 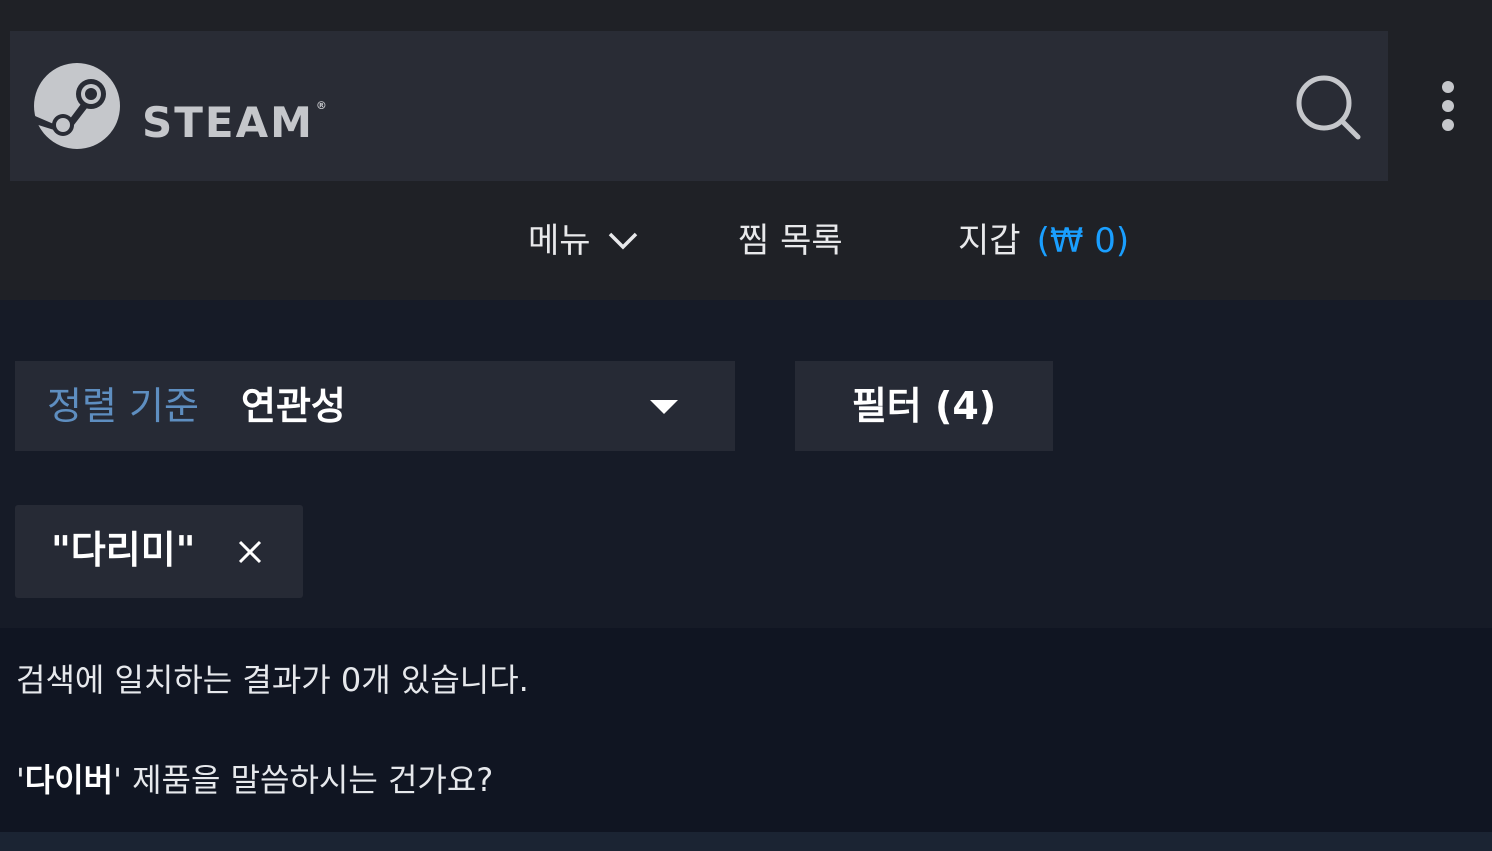 I want to click on nav-wallet: 지갑 (₩ 0), so click(x=1043, y=241).